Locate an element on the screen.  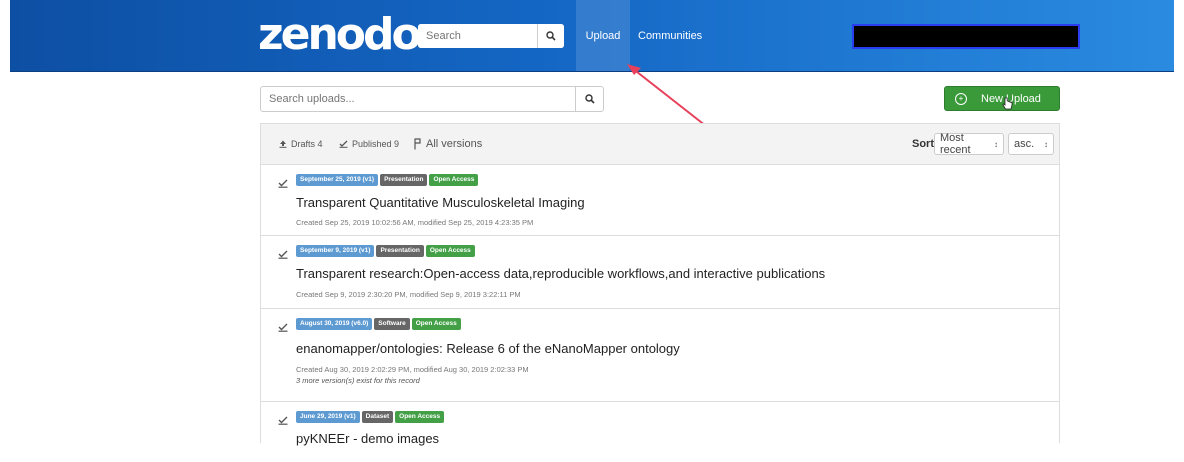
date-badge: August 30, 2019 (v6.0) is located at coordinates (334, 324).